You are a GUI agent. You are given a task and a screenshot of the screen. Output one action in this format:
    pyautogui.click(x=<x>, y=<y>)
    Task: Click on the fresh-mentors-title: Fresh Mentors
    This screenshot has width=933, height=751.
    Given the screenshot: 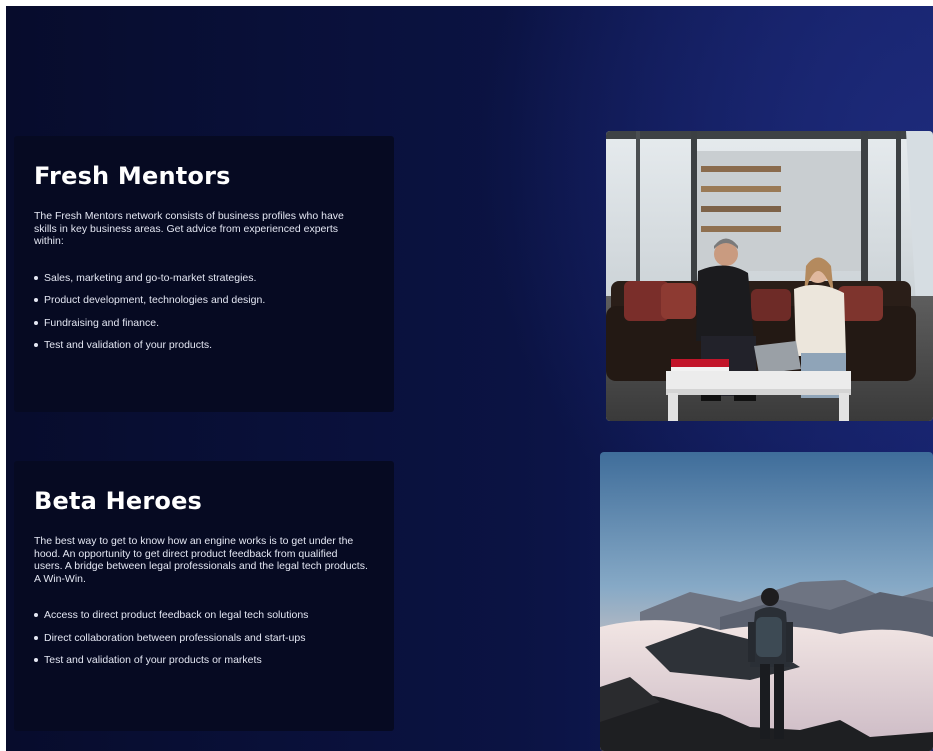 What is the action you would take?
    pyautogui.click(x=132, y=176)
    